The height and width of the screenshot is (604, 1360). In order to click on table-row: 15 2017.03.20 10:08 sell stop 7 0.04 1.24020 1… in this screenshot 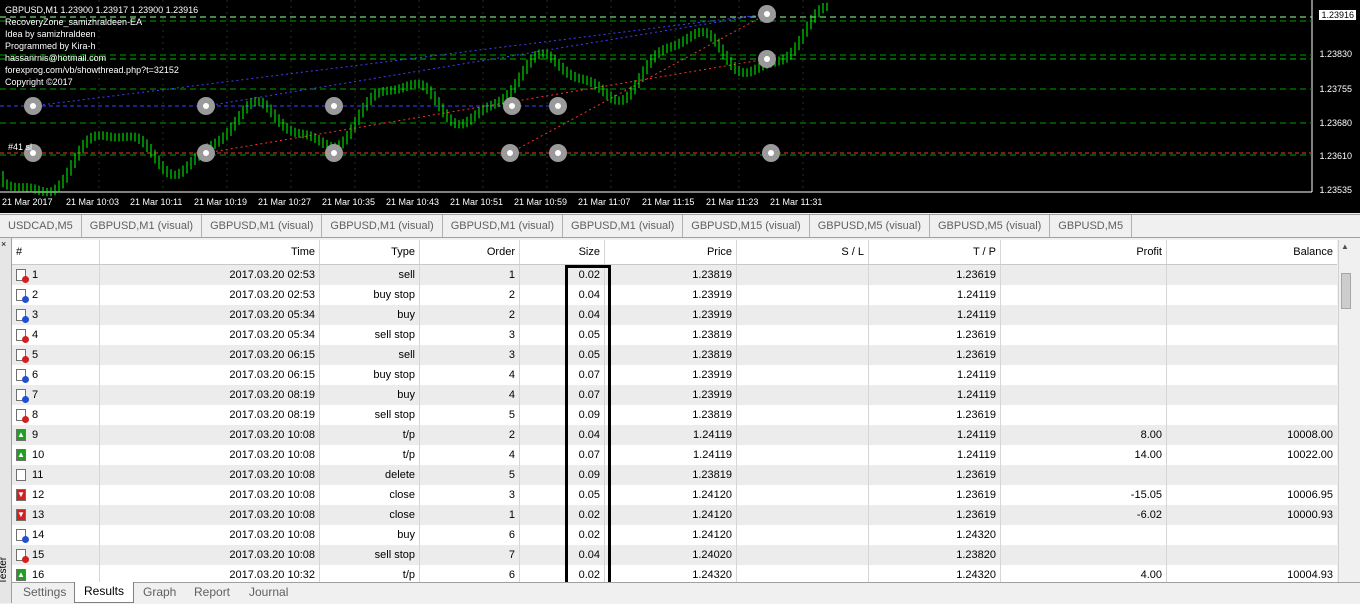, I will do `click(674, 555)`.